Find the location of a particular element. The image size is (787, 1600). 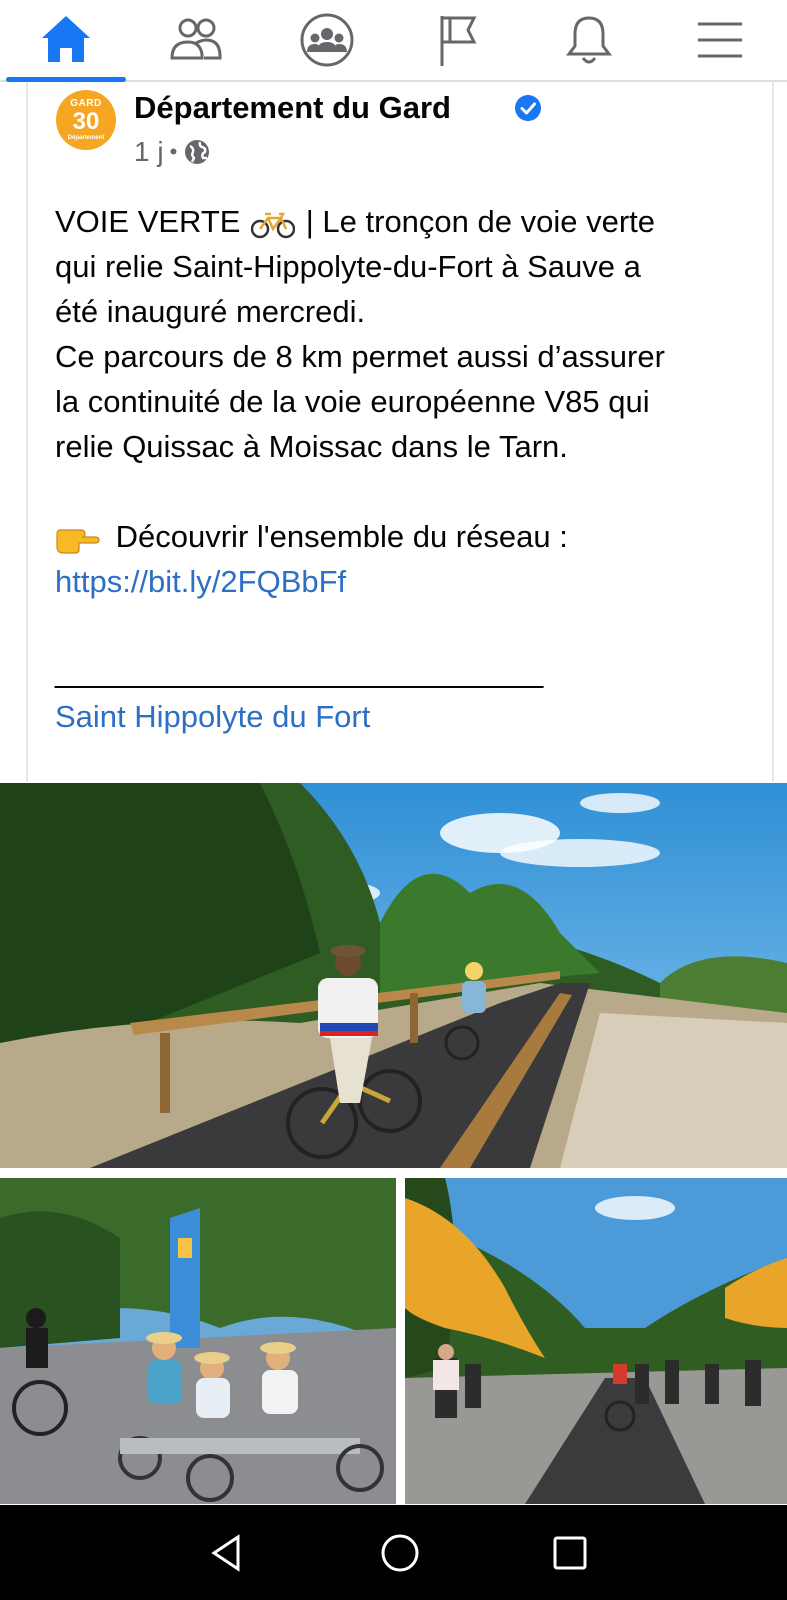

flags-inauguration-crowd-photo is located at coordinates (596, 1341).